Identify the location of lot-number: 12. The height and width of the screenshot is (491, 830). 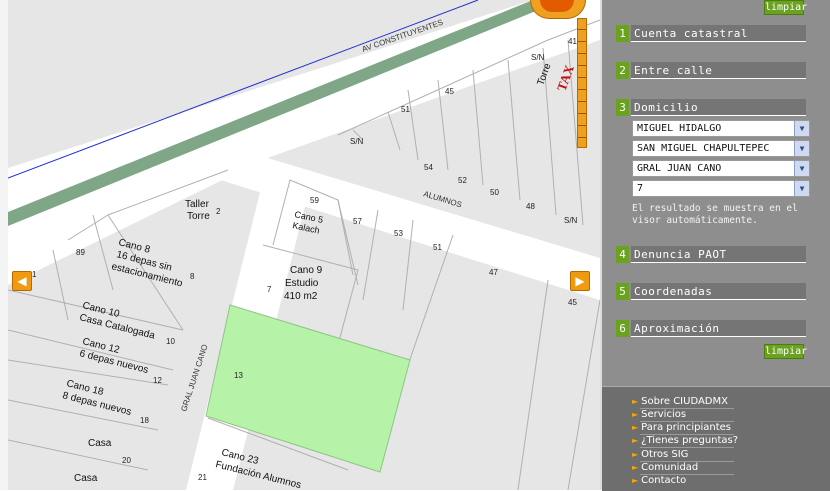
(157, 380).